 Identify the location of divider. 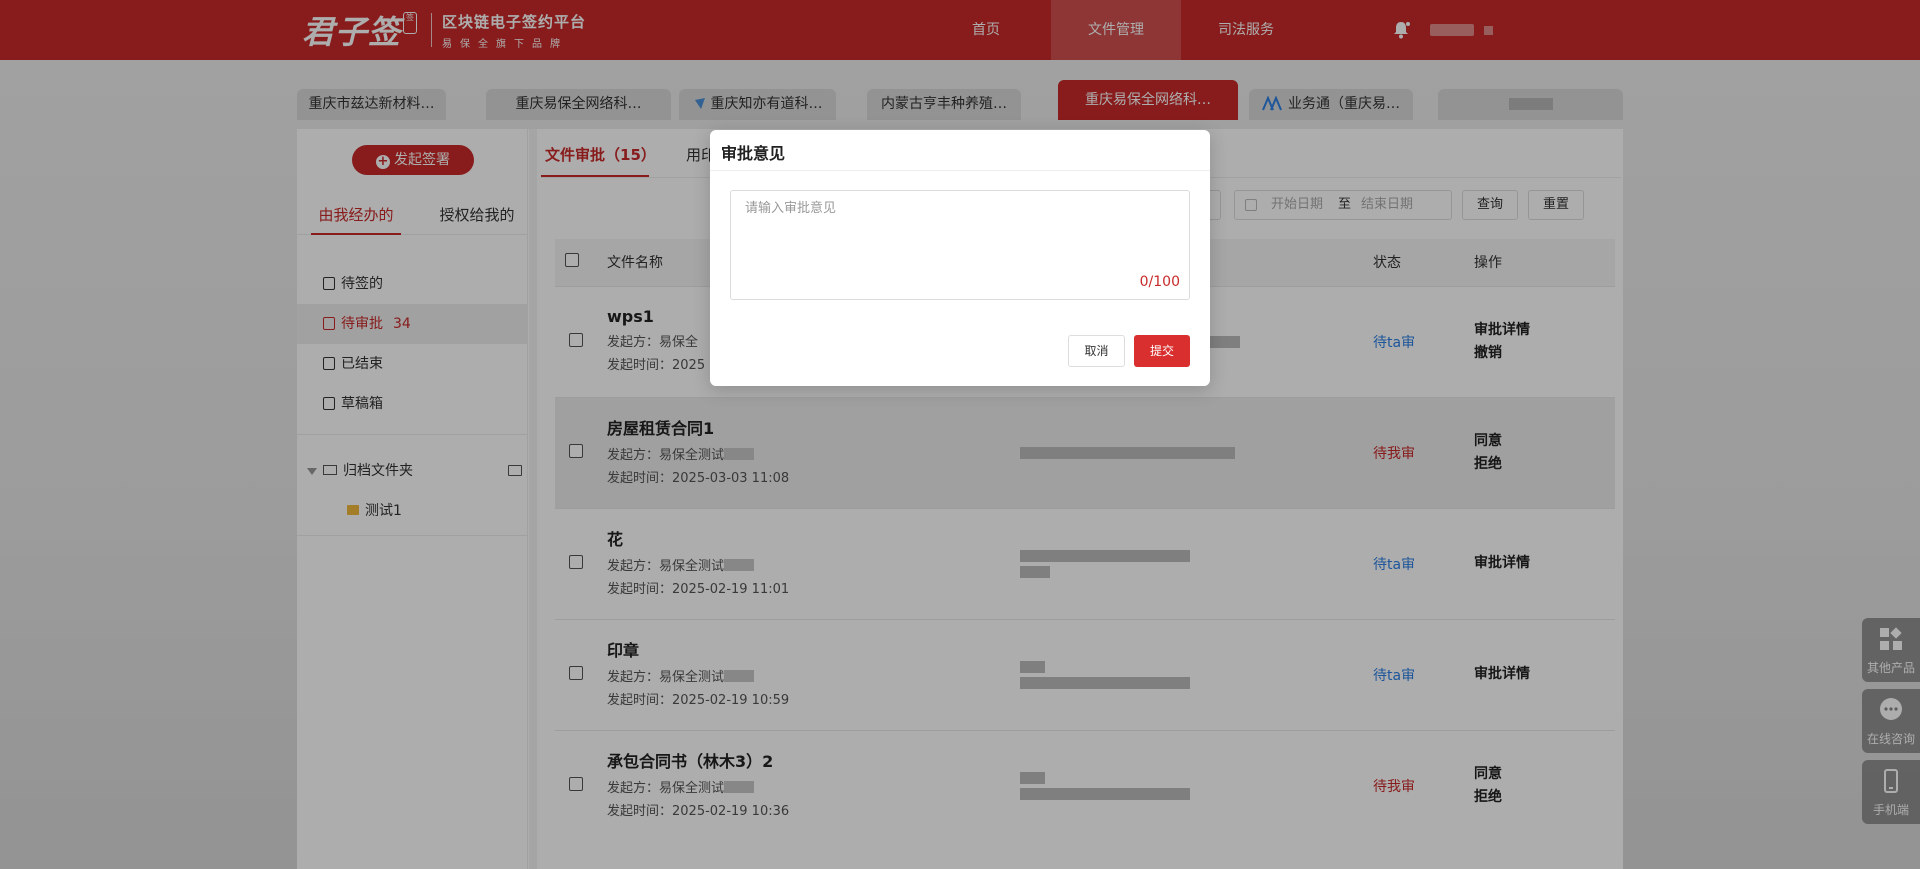
(960, 170).